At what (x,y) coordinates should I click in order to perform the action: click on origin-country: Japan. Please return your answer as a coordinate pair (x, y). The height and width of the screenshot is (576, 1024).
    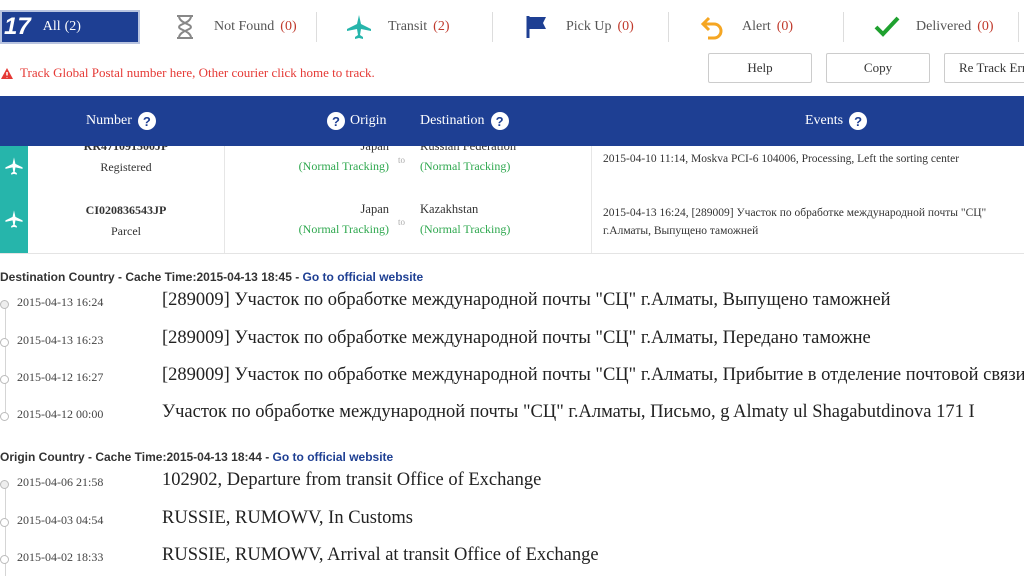
    Looking at the image, I should click on (374, 149).